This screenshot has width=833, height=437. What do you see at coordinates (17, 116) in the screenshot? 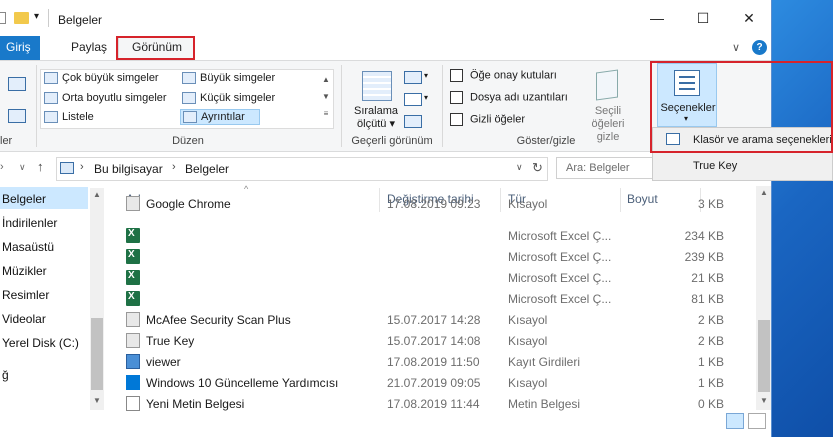
I see `preview-pane-icon` at bounding box center [17, 116].